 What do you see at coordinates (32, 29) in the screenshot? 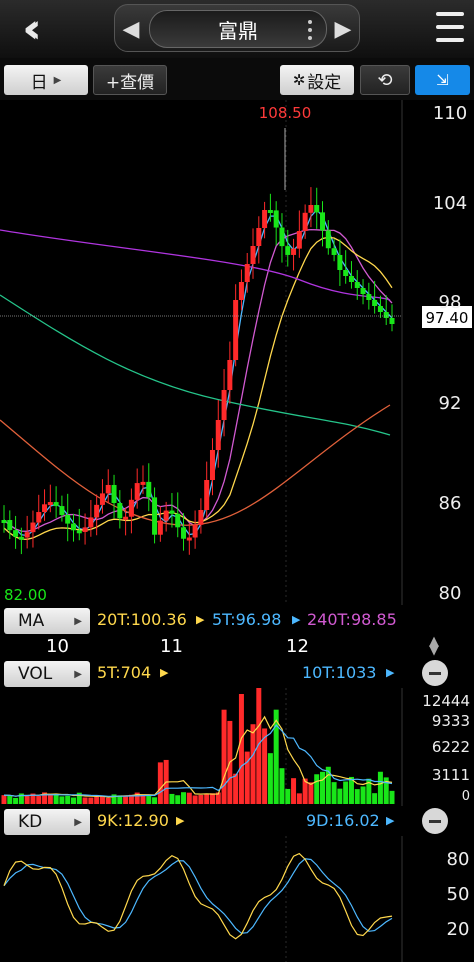
I see `double-chevron-left-icon: ‹‹` at bounding box center [32, 29].